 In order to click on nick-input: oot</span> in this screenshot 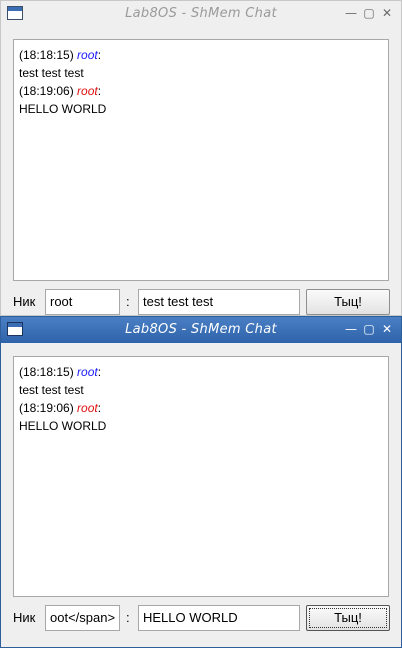, I will do `click(82, 618)`.